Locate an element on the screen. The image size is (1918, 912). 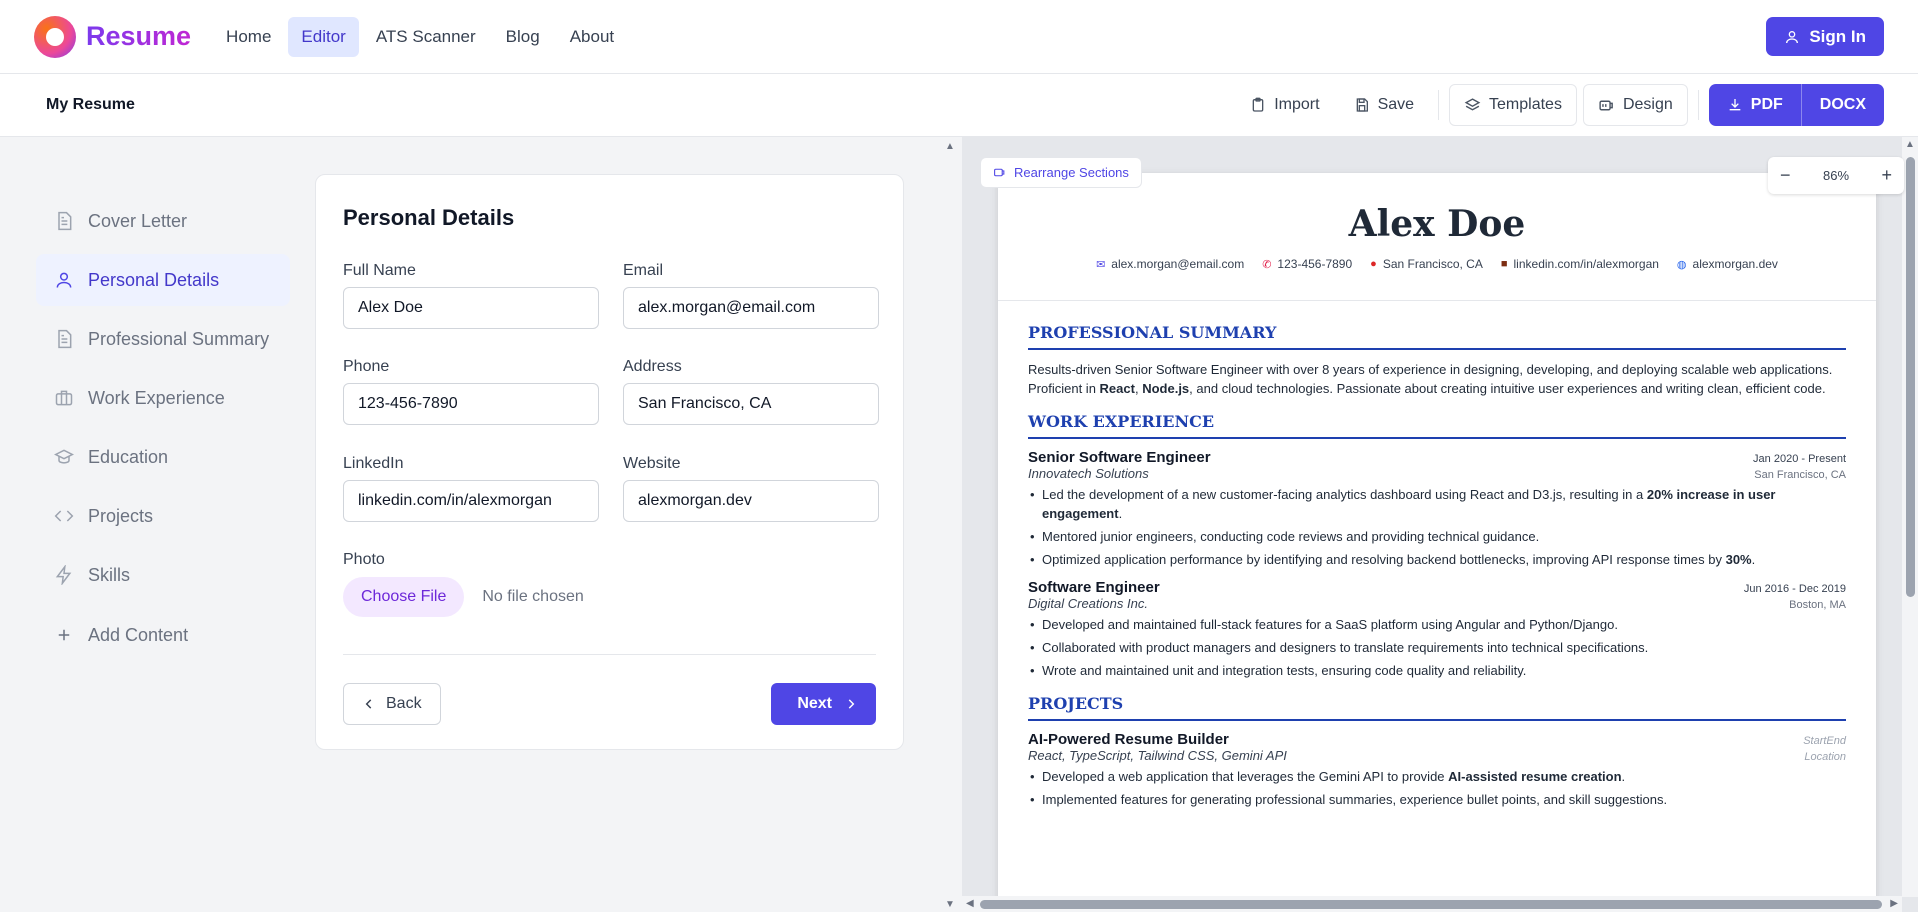
phone-input: 123-456-7890 is located at coordinates (471, 404).